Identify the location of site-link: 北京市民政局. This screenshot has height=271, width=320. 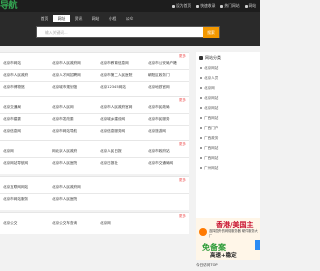
(159, 107).